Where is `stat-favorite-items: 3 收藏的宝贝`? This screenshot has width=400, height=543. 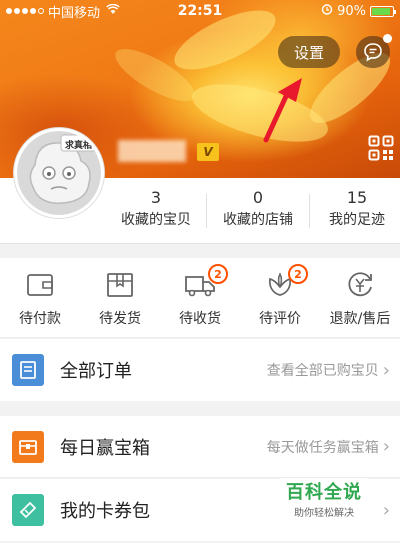 stat-favorite-items: 3 收藏的宝贝 is located at coordinates (156, 208).